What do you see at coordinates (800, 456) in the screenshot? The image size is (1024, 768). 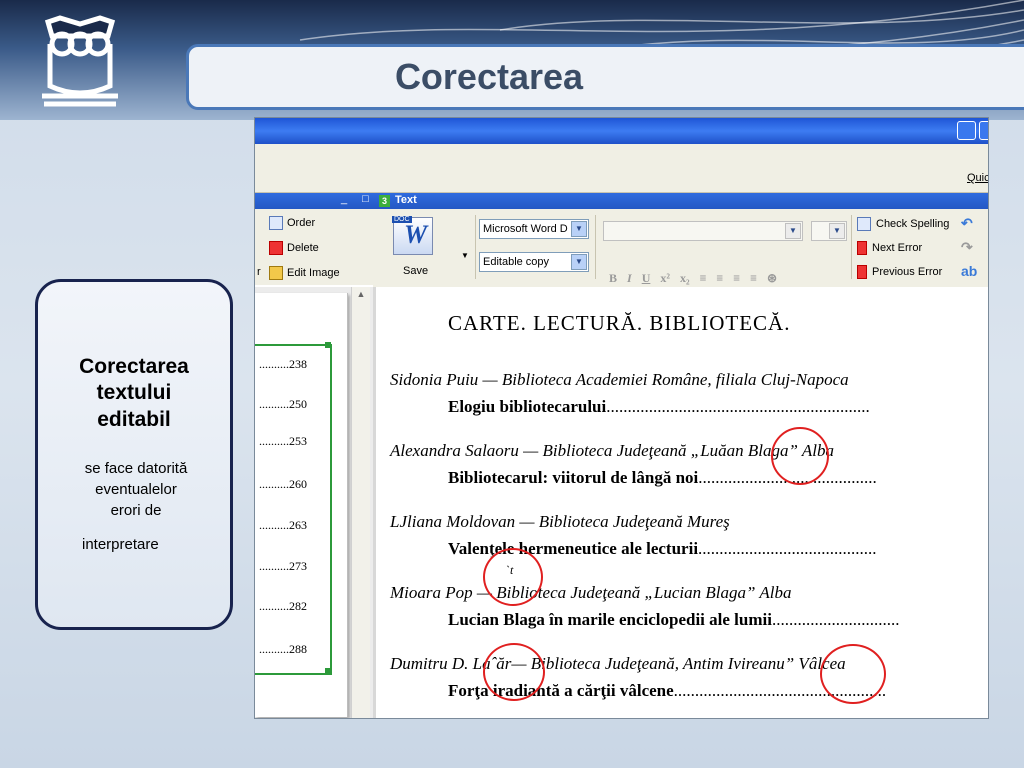 I see `error-circle-luaan` at bounding box center [800, 456].